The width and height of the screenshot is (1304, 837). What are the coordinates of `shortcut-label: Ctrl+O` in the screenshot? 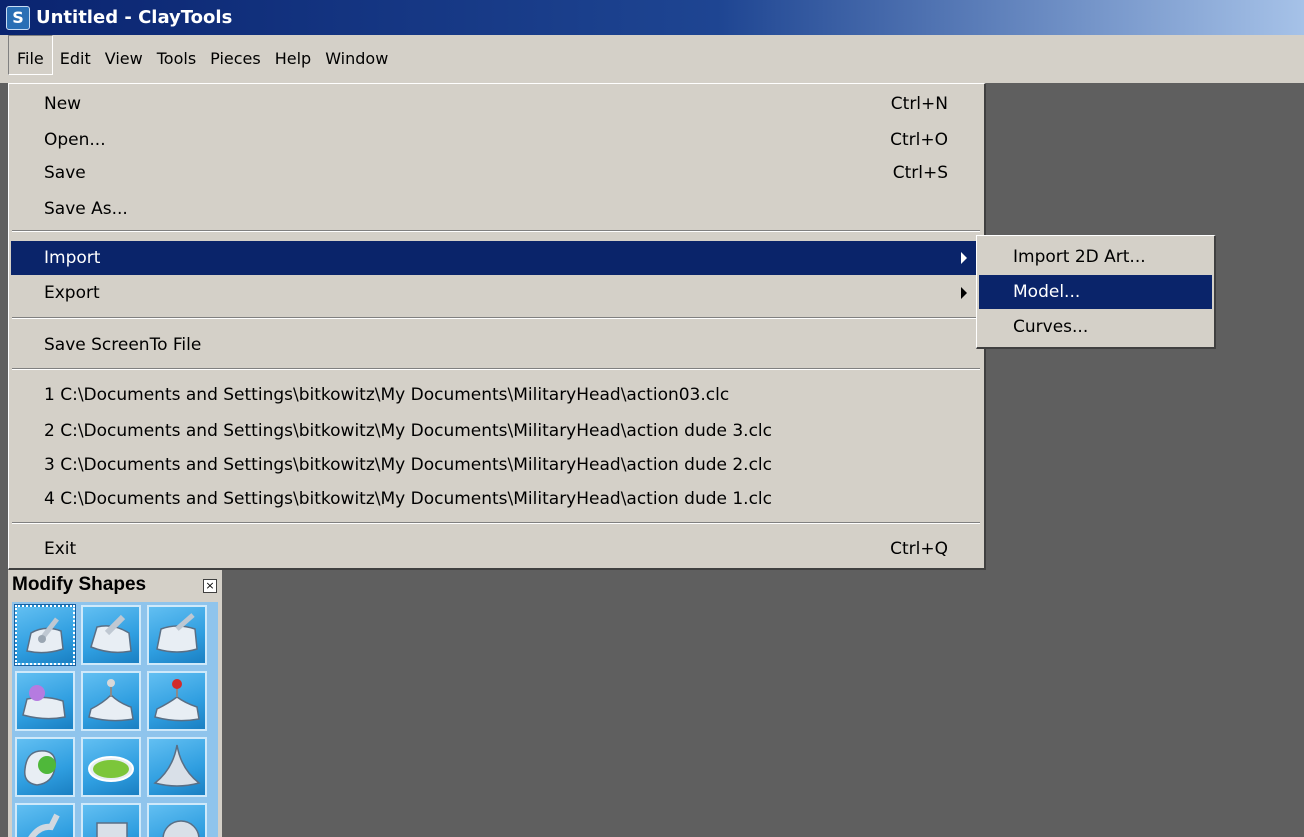 It's located at (919, 140).